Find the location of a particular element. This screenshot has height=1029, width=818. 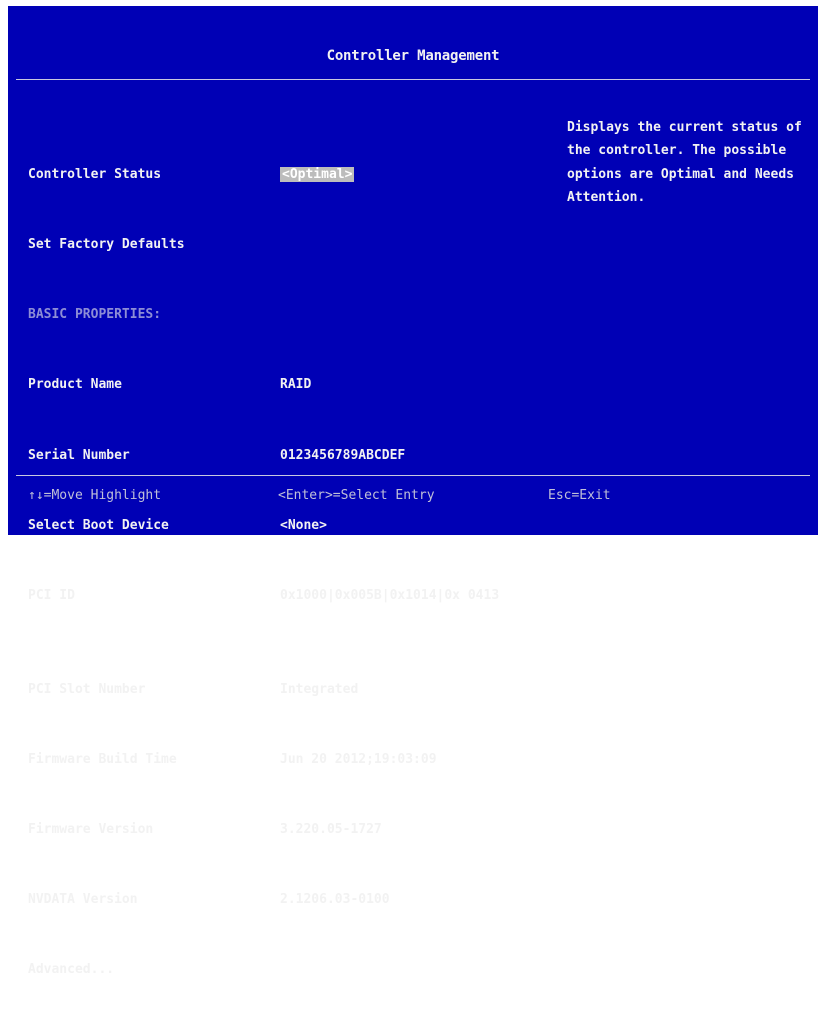

controller-status-selector: <Optimal> is located at coordinates (317, 174).